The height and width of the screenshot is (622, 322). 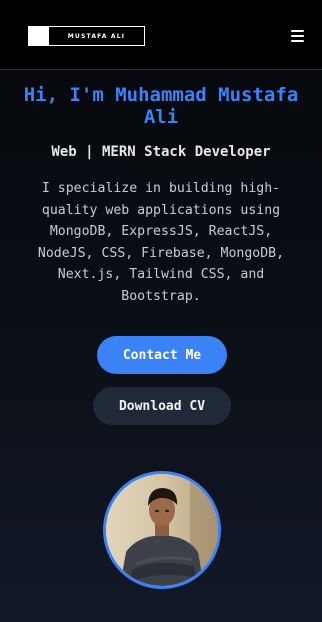 I want to click on site-header: MUSTAFA ALI, so click(x=161, y=35).